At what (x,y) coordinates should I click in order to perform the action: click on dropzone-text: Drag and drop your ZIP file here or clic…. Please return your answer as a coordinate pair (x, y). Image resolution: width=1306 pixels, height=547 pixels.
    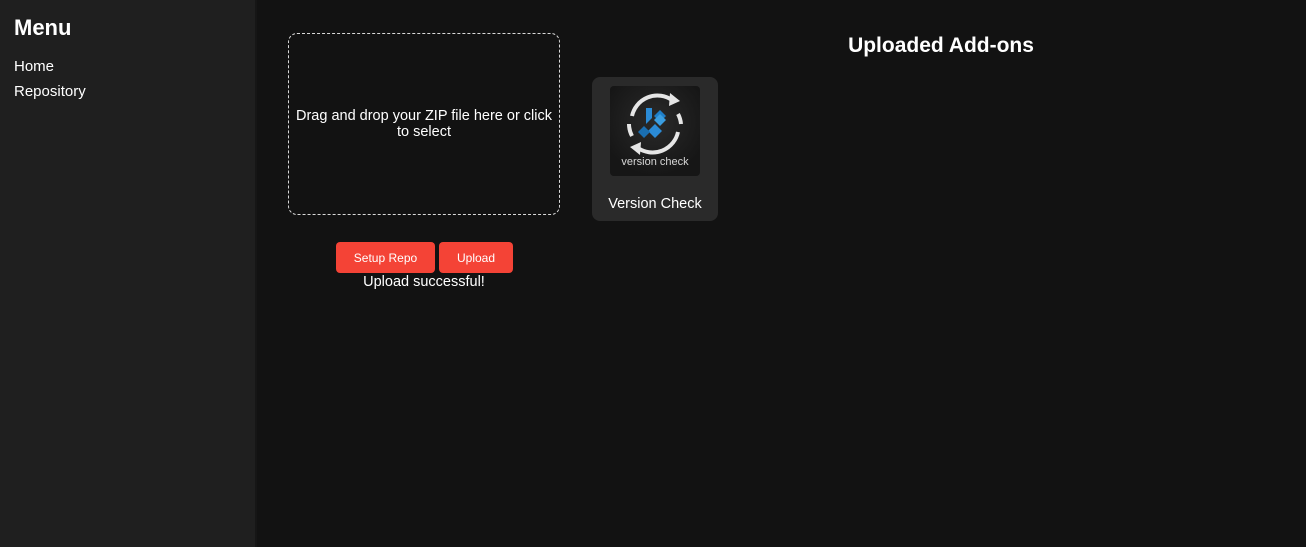
    Looking at the image, I should click on (423, 124).